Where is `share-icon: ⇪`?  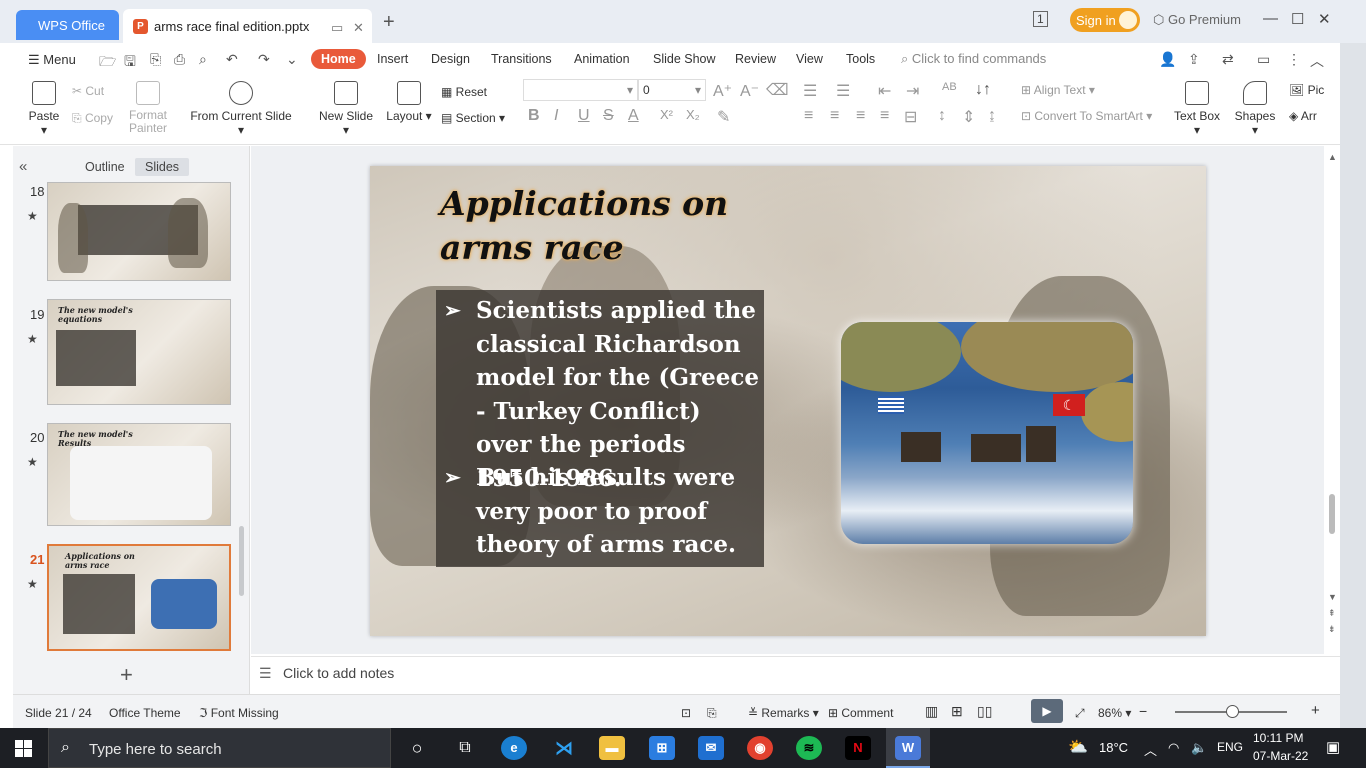 share-icon: ⇪ is located at coordinates (1194, 59).